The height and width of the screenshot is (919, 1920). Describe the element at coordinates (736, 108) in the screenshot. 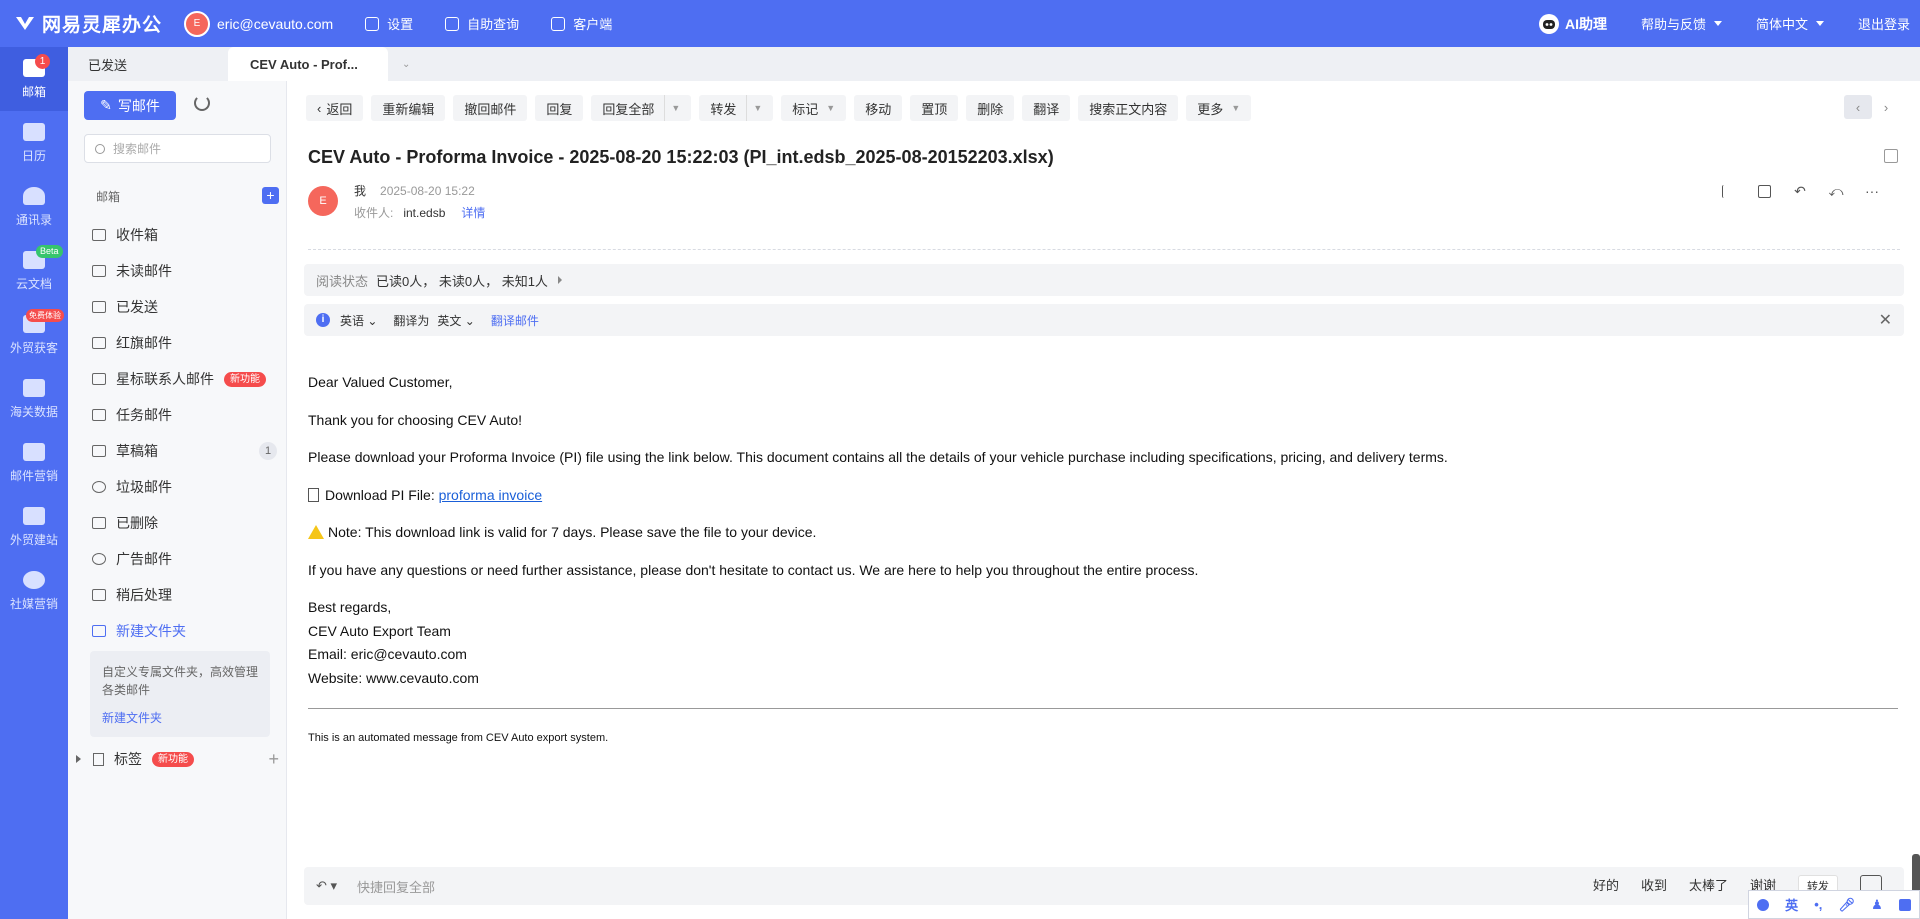

I see `forward-button: 转发 ▼` at that location.